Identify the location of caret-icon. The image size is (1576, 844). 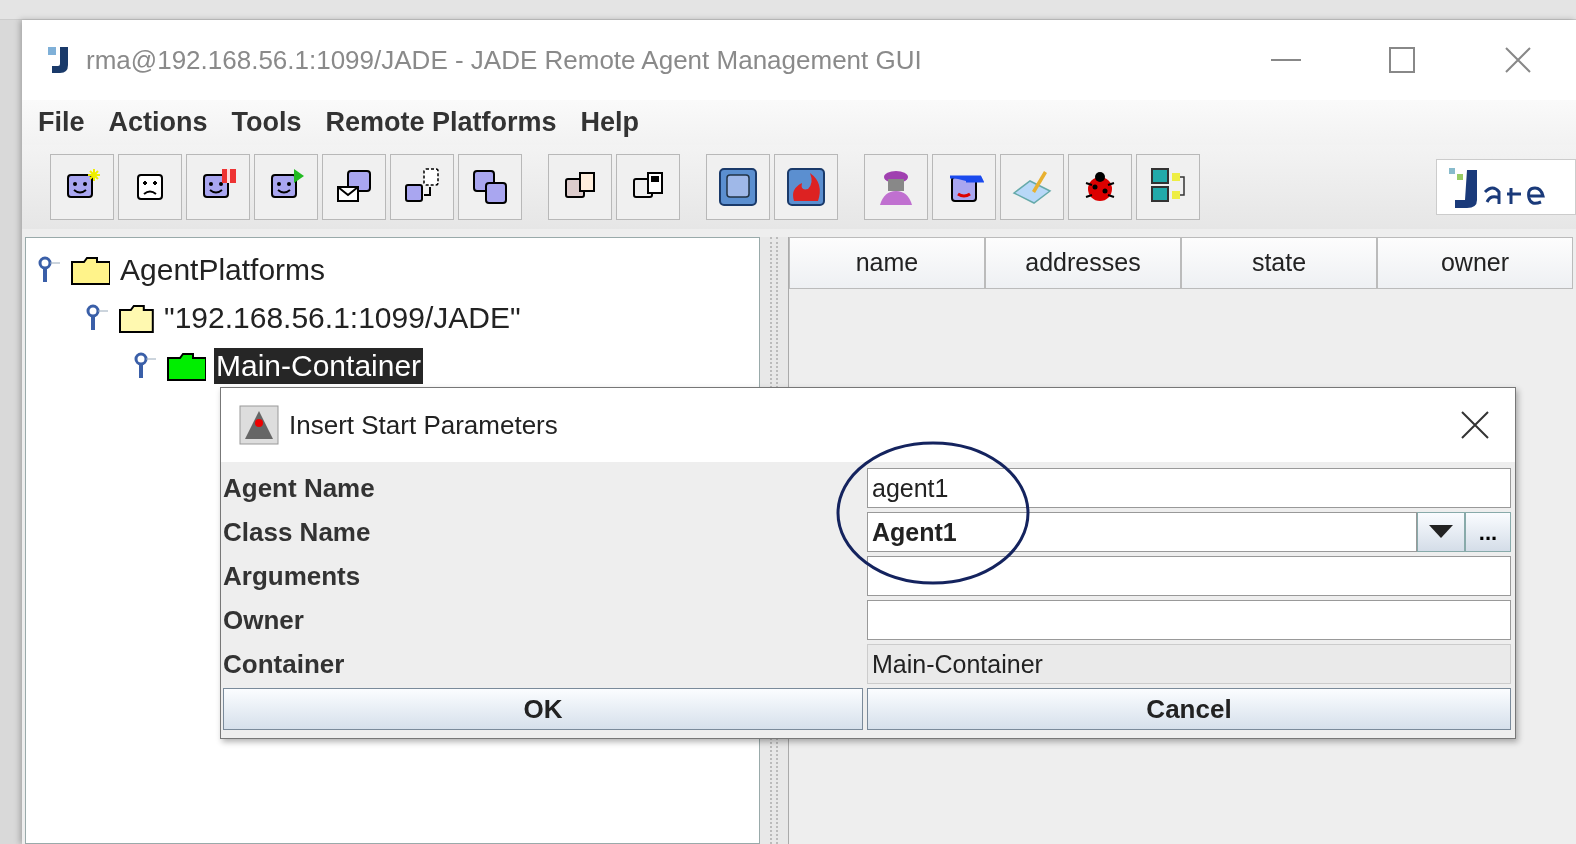
(1441, 532).